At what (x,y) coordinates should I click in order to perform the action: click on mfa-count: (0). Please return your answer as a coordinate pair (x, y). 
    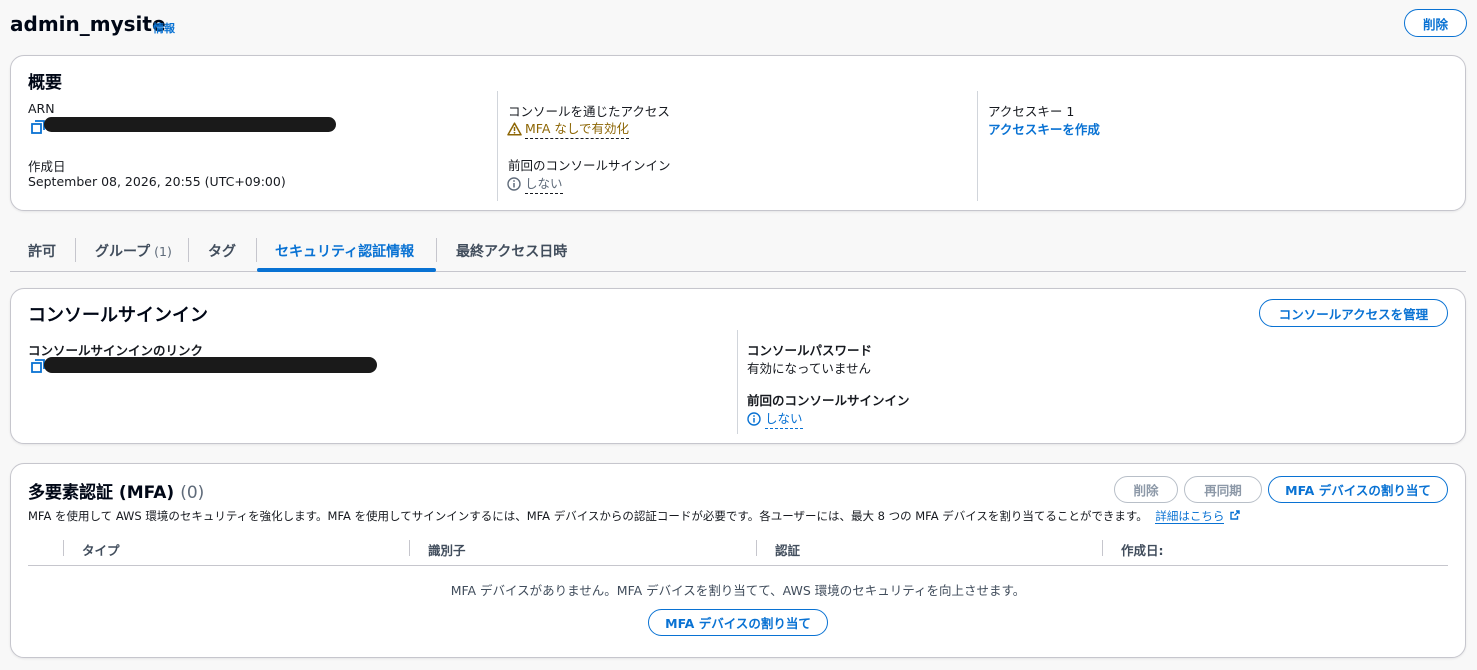
    Looking at the image, I should click on (192, 493).